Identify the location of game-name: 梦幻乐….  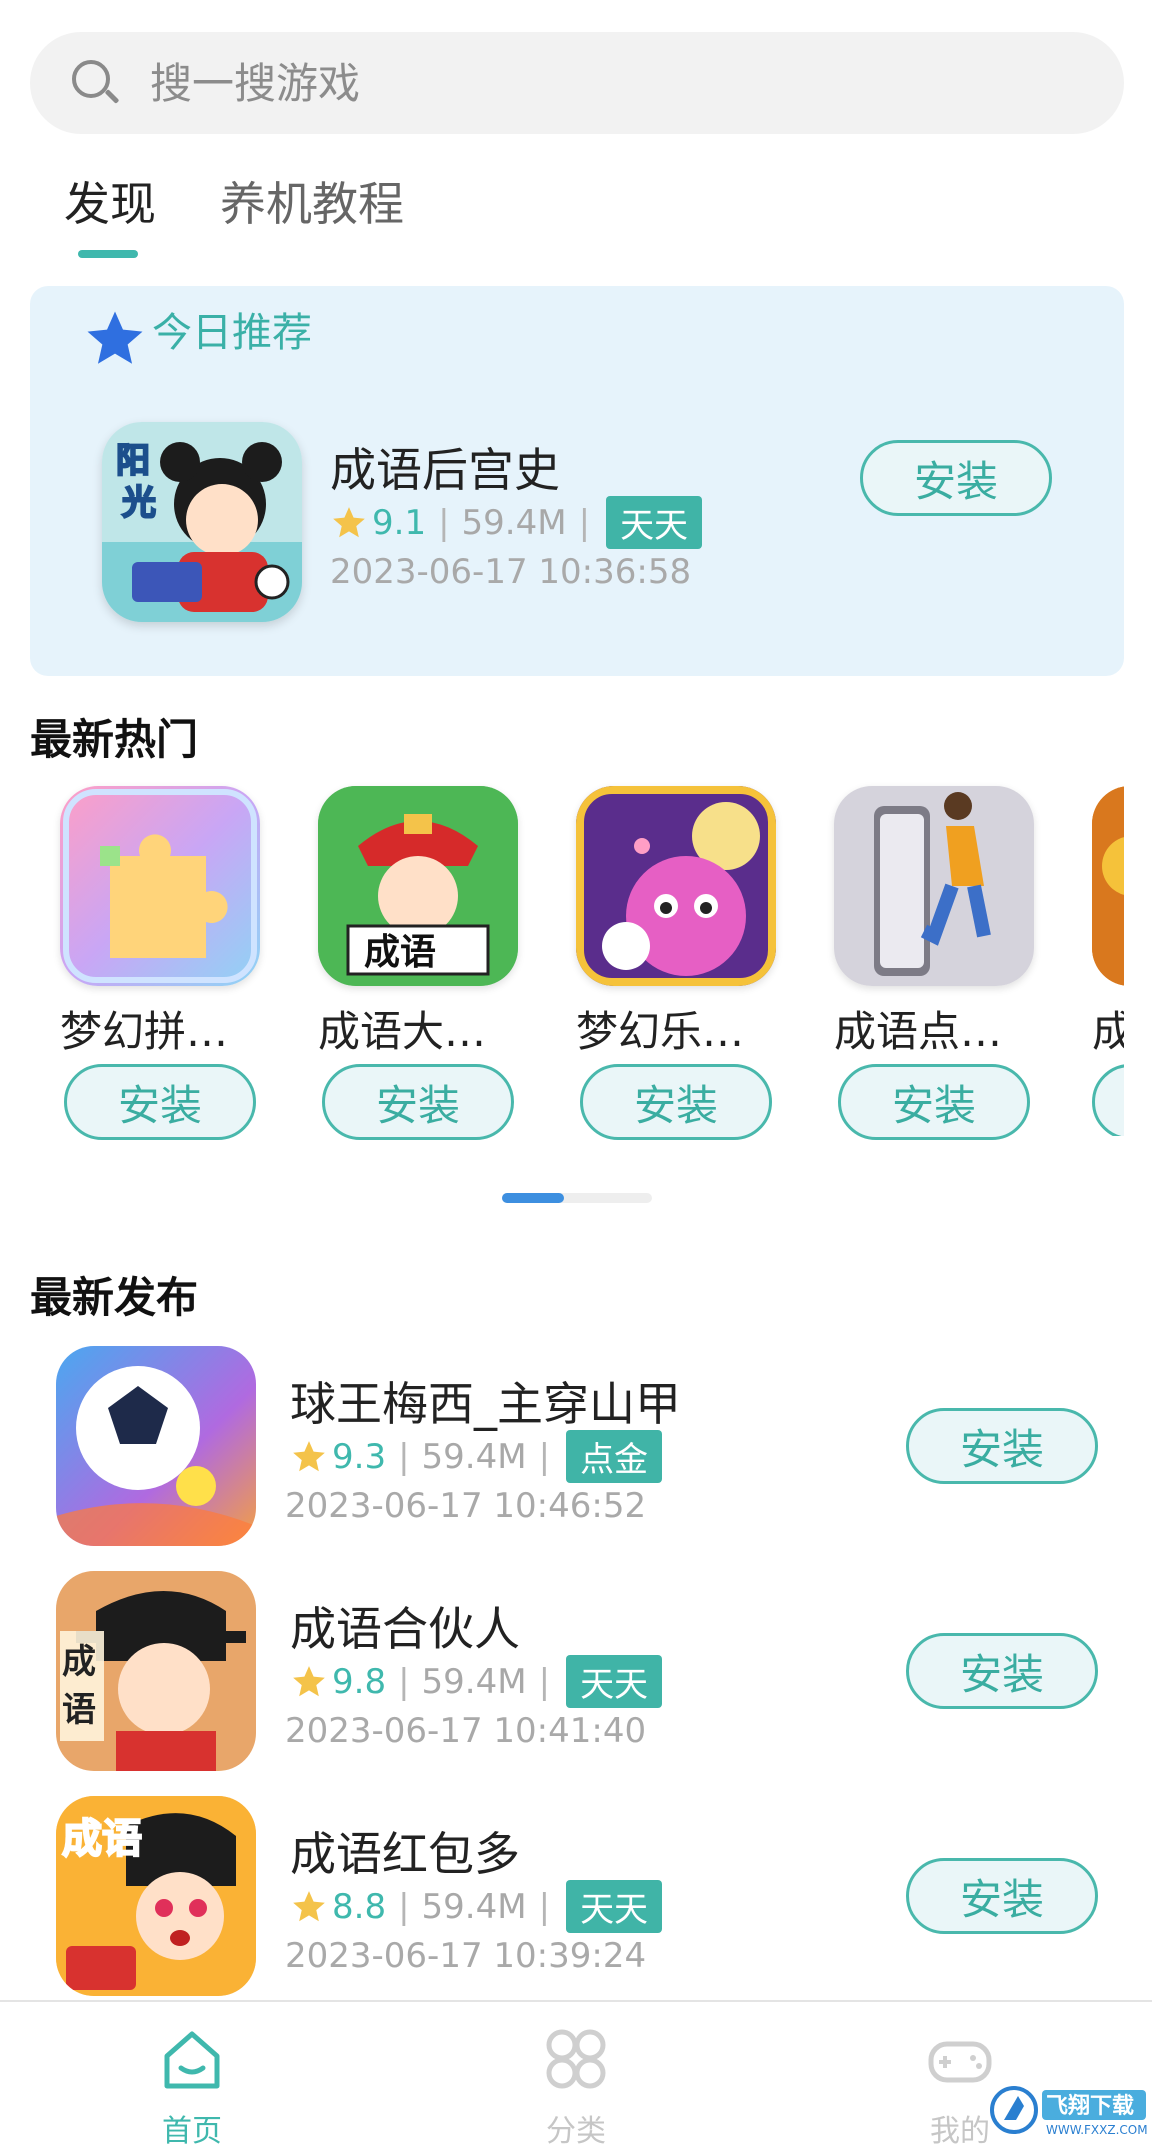
(676, 1028).